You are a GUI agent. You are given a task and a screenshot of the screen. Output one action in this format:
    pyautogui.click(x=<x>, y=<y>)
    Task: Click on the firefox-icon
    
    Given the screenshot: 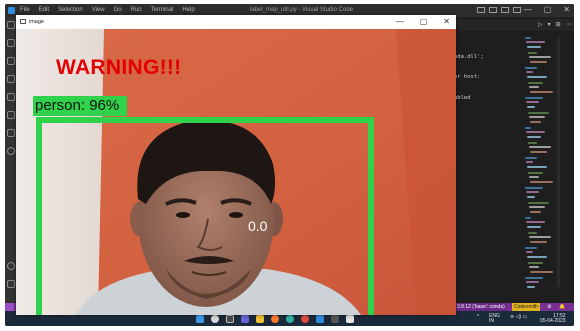 What is the action you would take?
    pyautogui.click(x=275, y=319)
    